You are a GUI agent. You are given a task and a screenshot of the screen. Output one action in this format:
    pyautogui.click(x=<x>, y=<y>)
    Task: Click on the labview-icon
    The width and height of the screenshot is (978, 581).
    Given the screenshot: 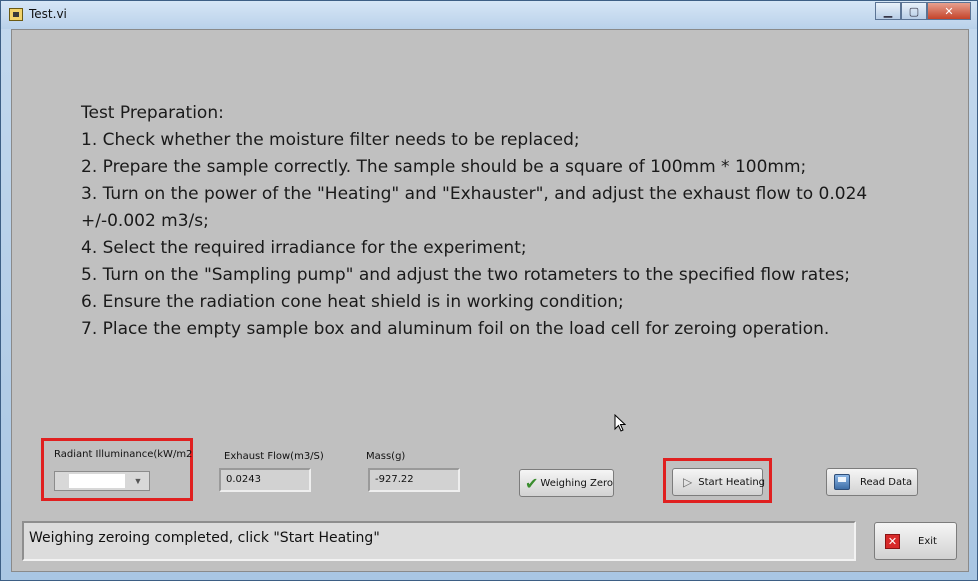 What is the action you would take?
    pyautogui.click(x=16, y=14)
    